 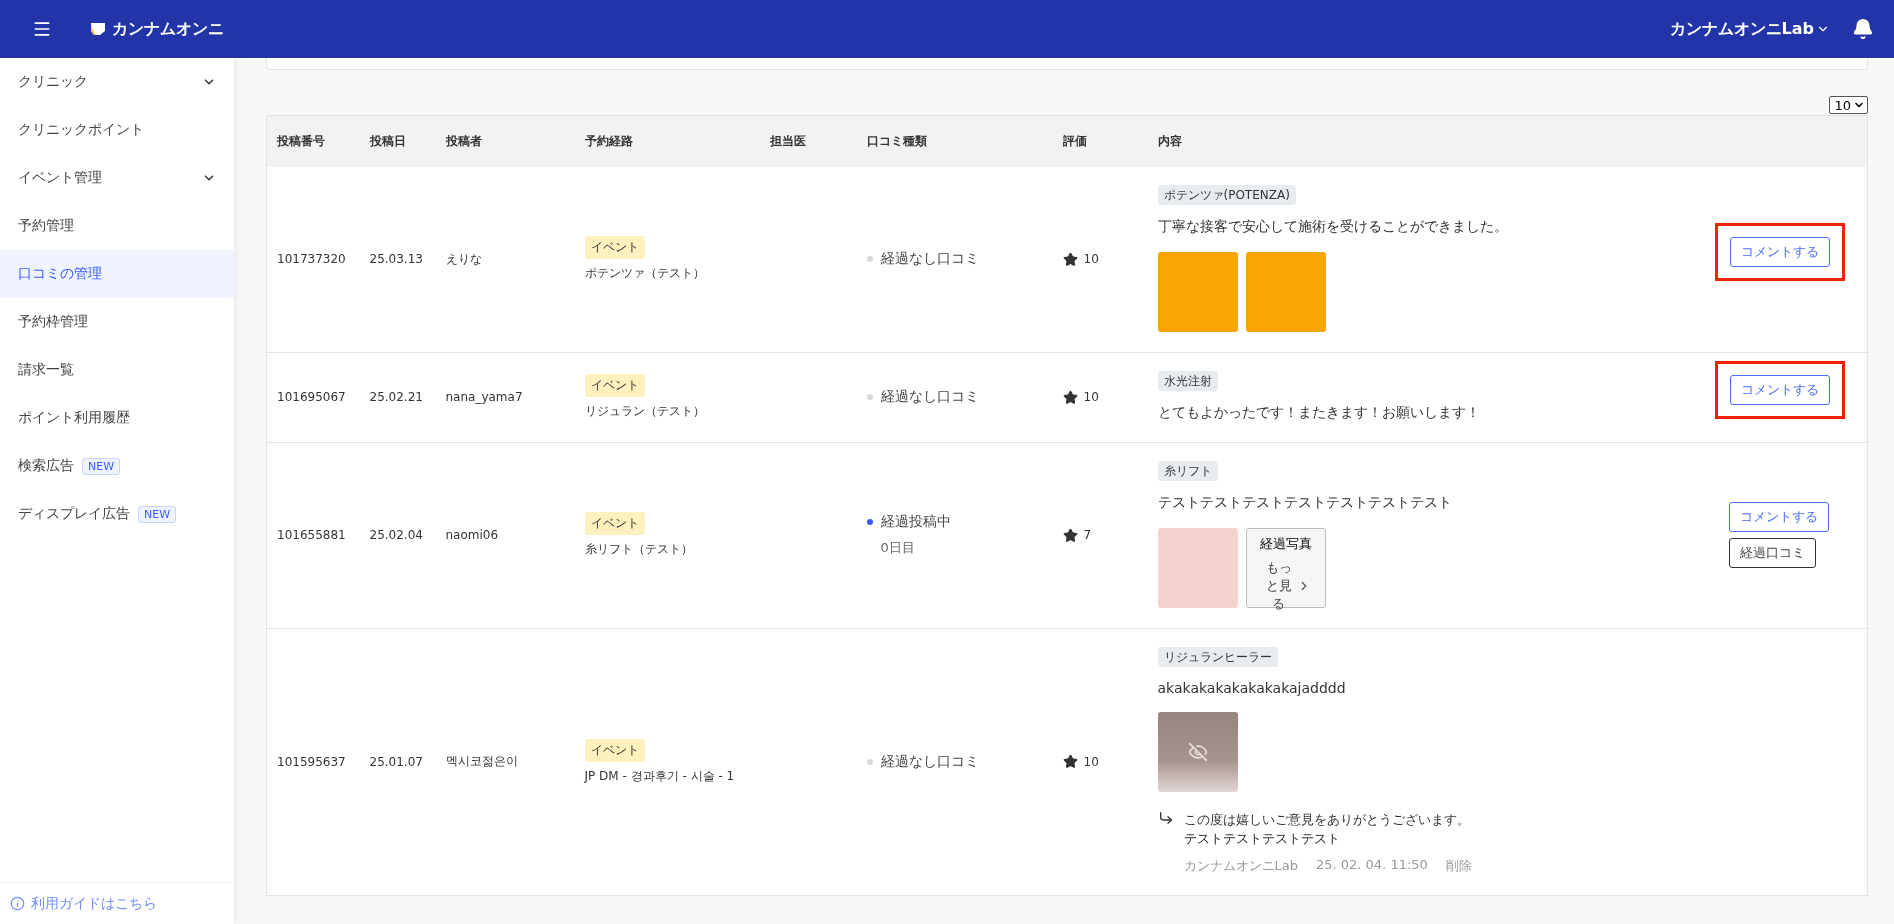 I want to click on hidden-photo, so click(x=1197, y=751).